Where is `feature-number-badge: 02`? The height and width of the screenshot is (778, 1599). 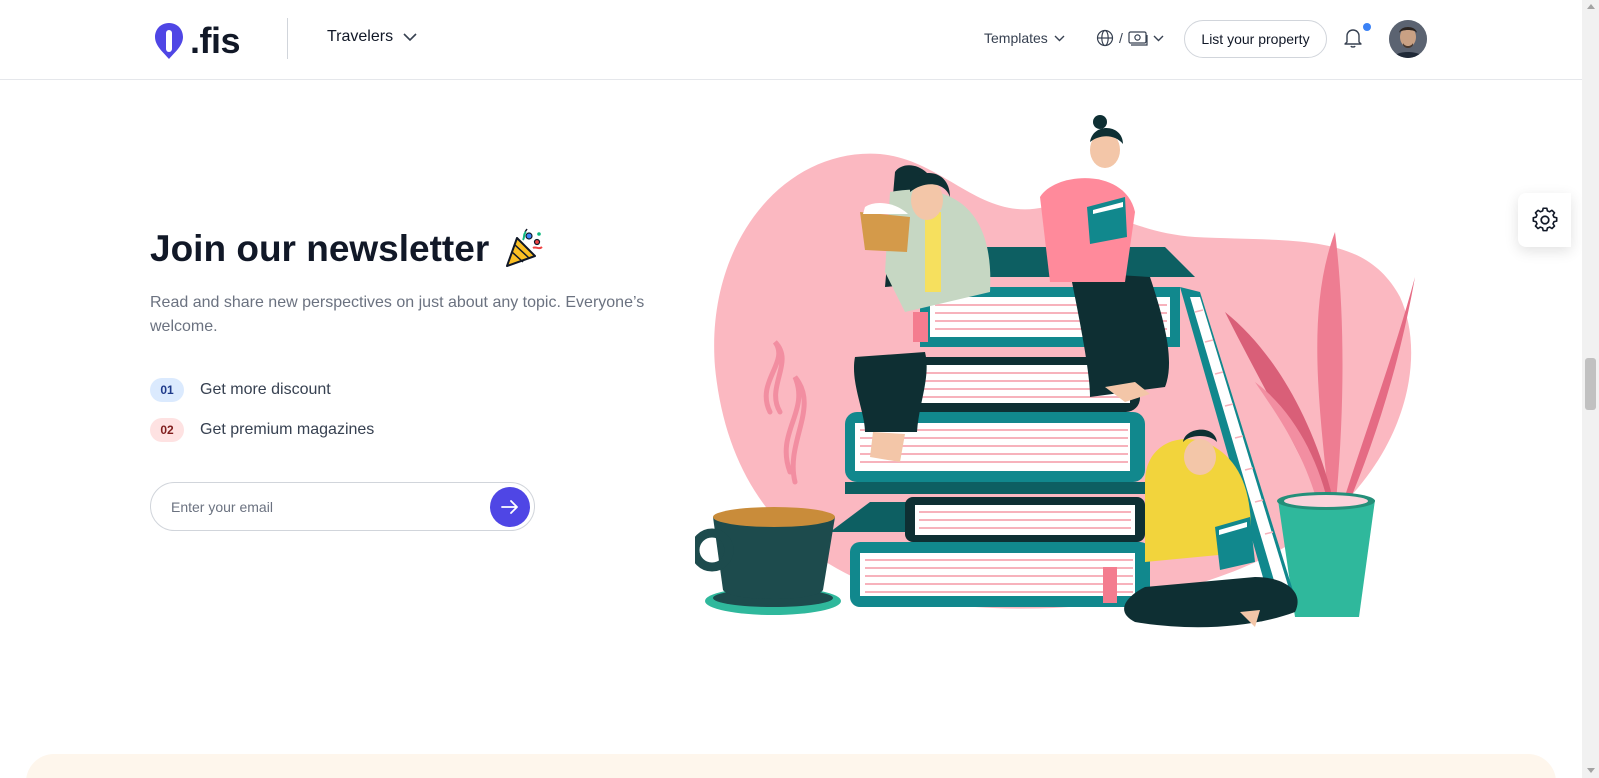
feature-number-badge: 02 is located at coordinates (167, 430).